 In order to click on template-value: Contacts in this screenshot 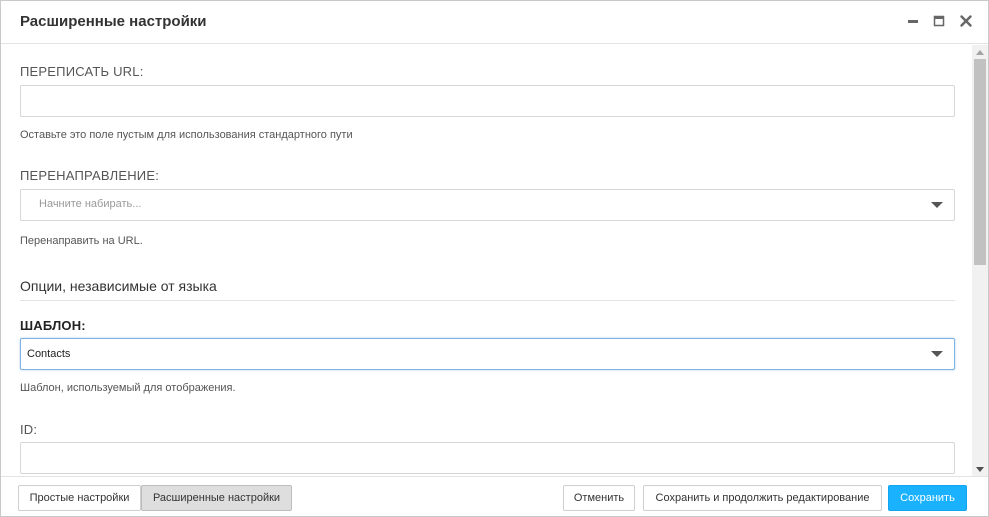, I will do `click(49, 354)`.